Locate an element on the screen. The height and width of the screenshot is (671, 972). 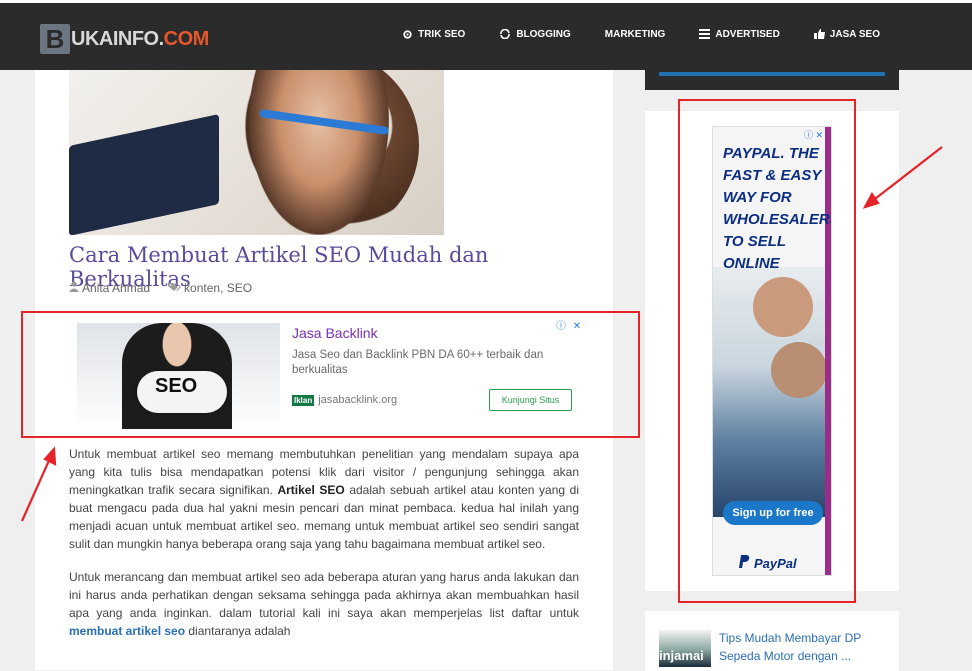
logo-mark: B is located at coordinates (55, 39).